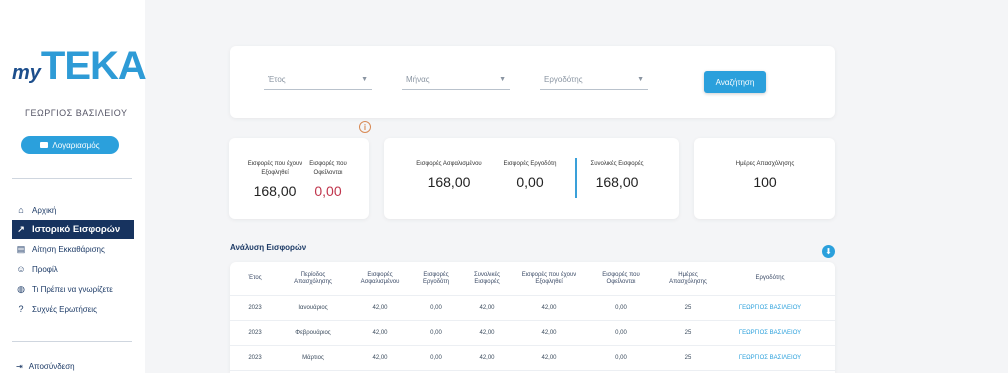 The height and width of the screenshot is (373, 1008). What do you see at coordinates (21, 309) in the screenshot?
I see `question-icon: ?` at bounding box center [21, 309].